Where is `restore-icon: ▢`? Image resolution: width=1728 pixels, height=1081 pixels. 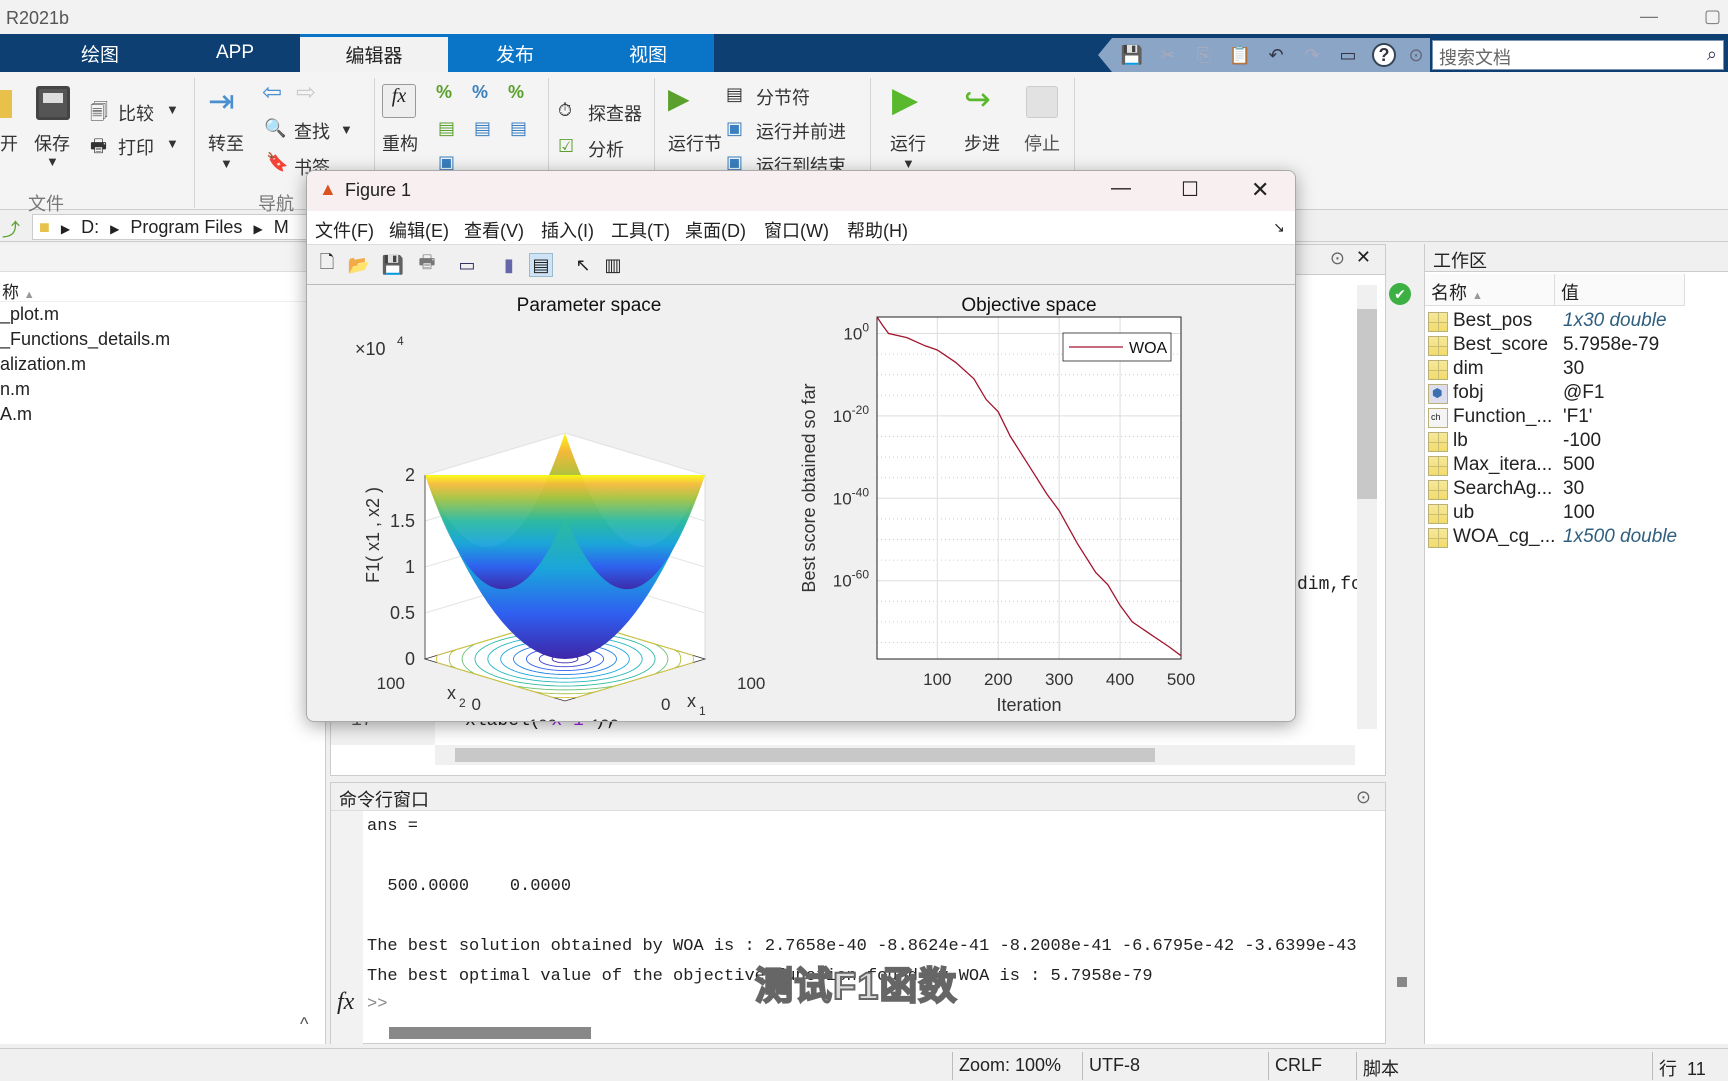 restore-icon: ▢ is located at coordinates (1712, 16).